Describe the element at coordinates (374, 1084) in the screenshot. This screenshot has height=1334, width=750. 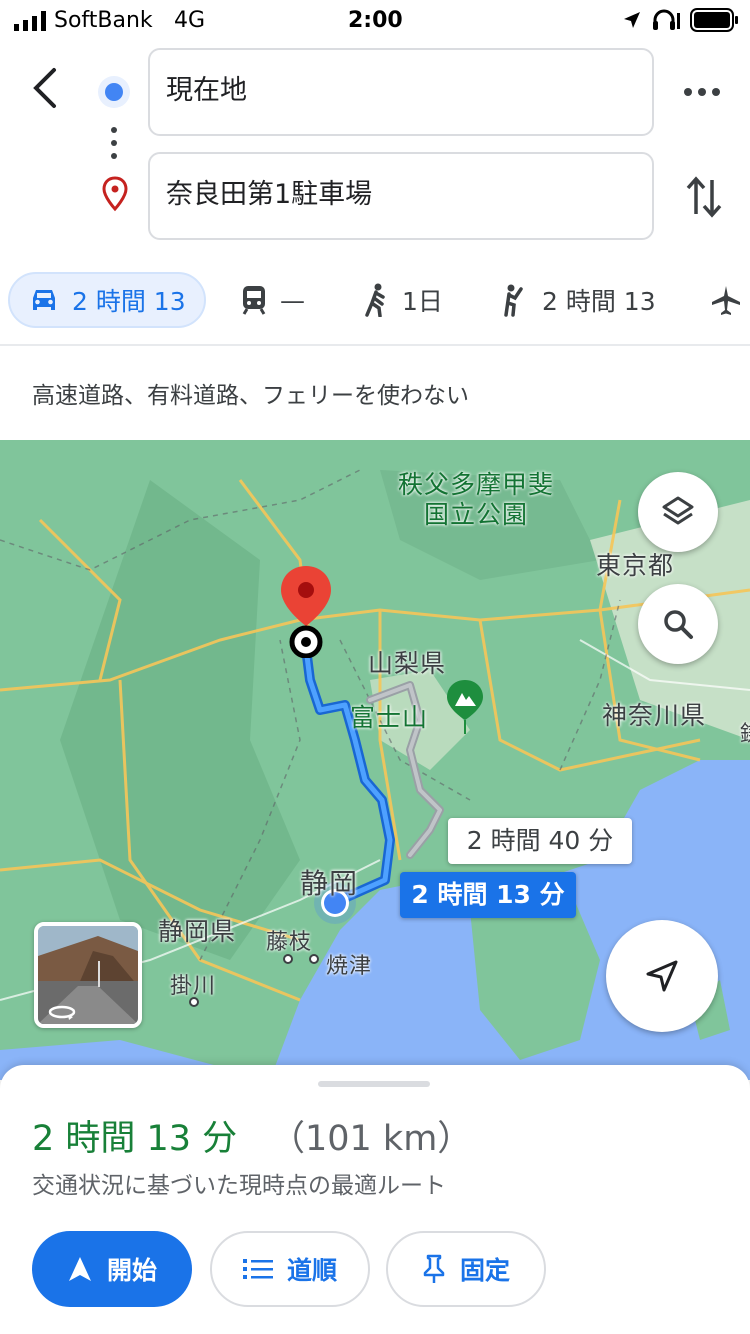
I see `sheet-handle` at that location.